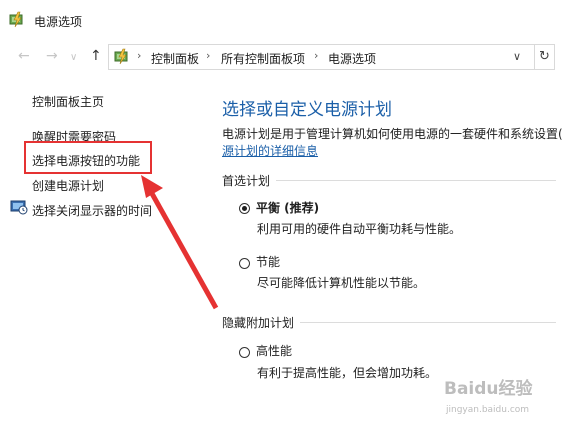  Describe the element at coordinates (359, 229) in the screenshot. I see `plan-desc-balanced: 利用可用的硬件自动平衡功耗与性能。` at that location.